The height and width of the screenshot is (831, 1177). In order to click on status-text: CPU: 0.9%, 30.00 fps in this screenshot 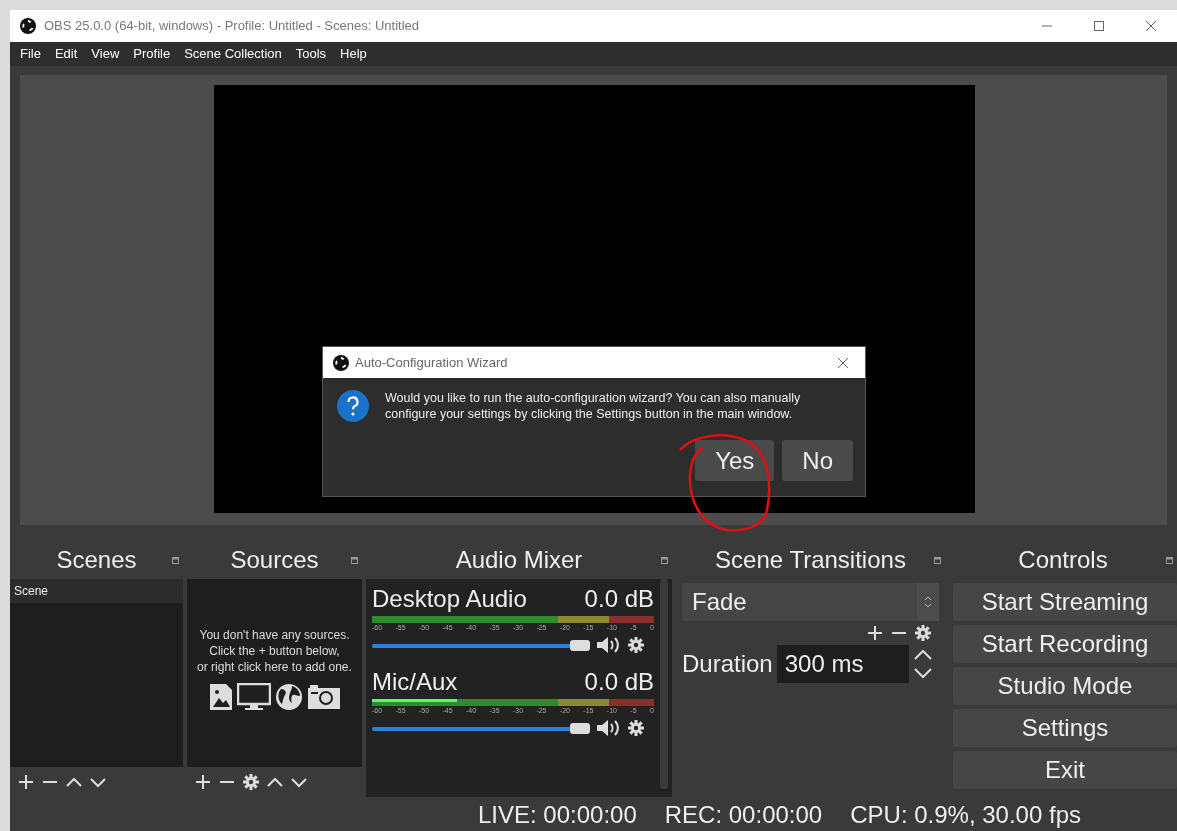, I will do `click(965, 815)`.